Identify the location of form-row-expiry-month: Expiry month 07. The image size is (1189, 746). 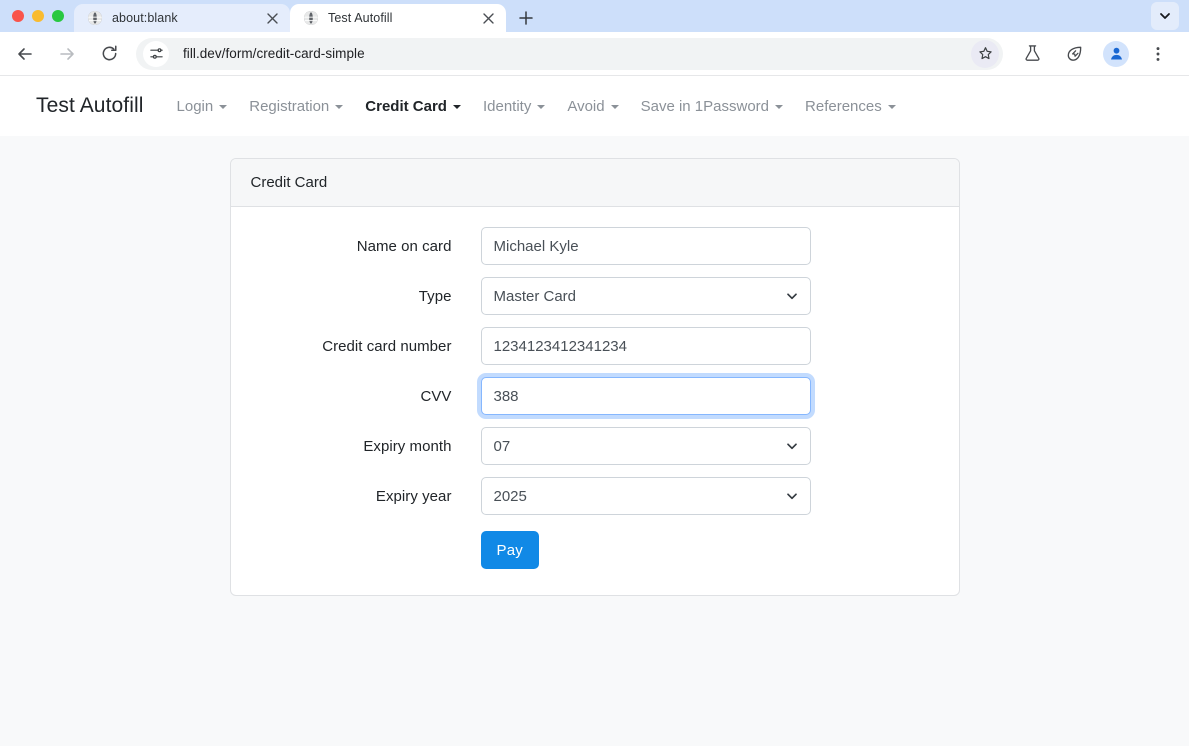
(595, 446).